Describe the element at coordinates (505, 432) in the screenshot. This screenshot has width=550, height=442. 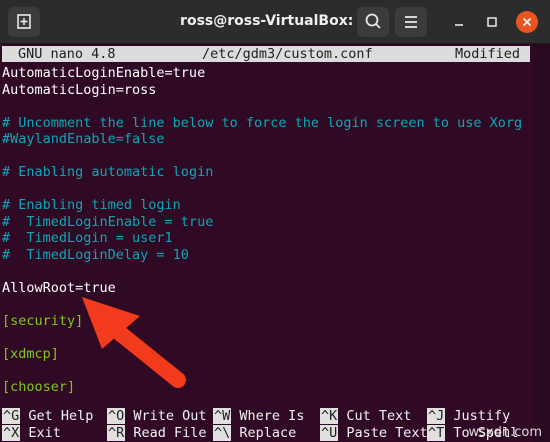
I see `watermark: wsxdn.com` at that location.